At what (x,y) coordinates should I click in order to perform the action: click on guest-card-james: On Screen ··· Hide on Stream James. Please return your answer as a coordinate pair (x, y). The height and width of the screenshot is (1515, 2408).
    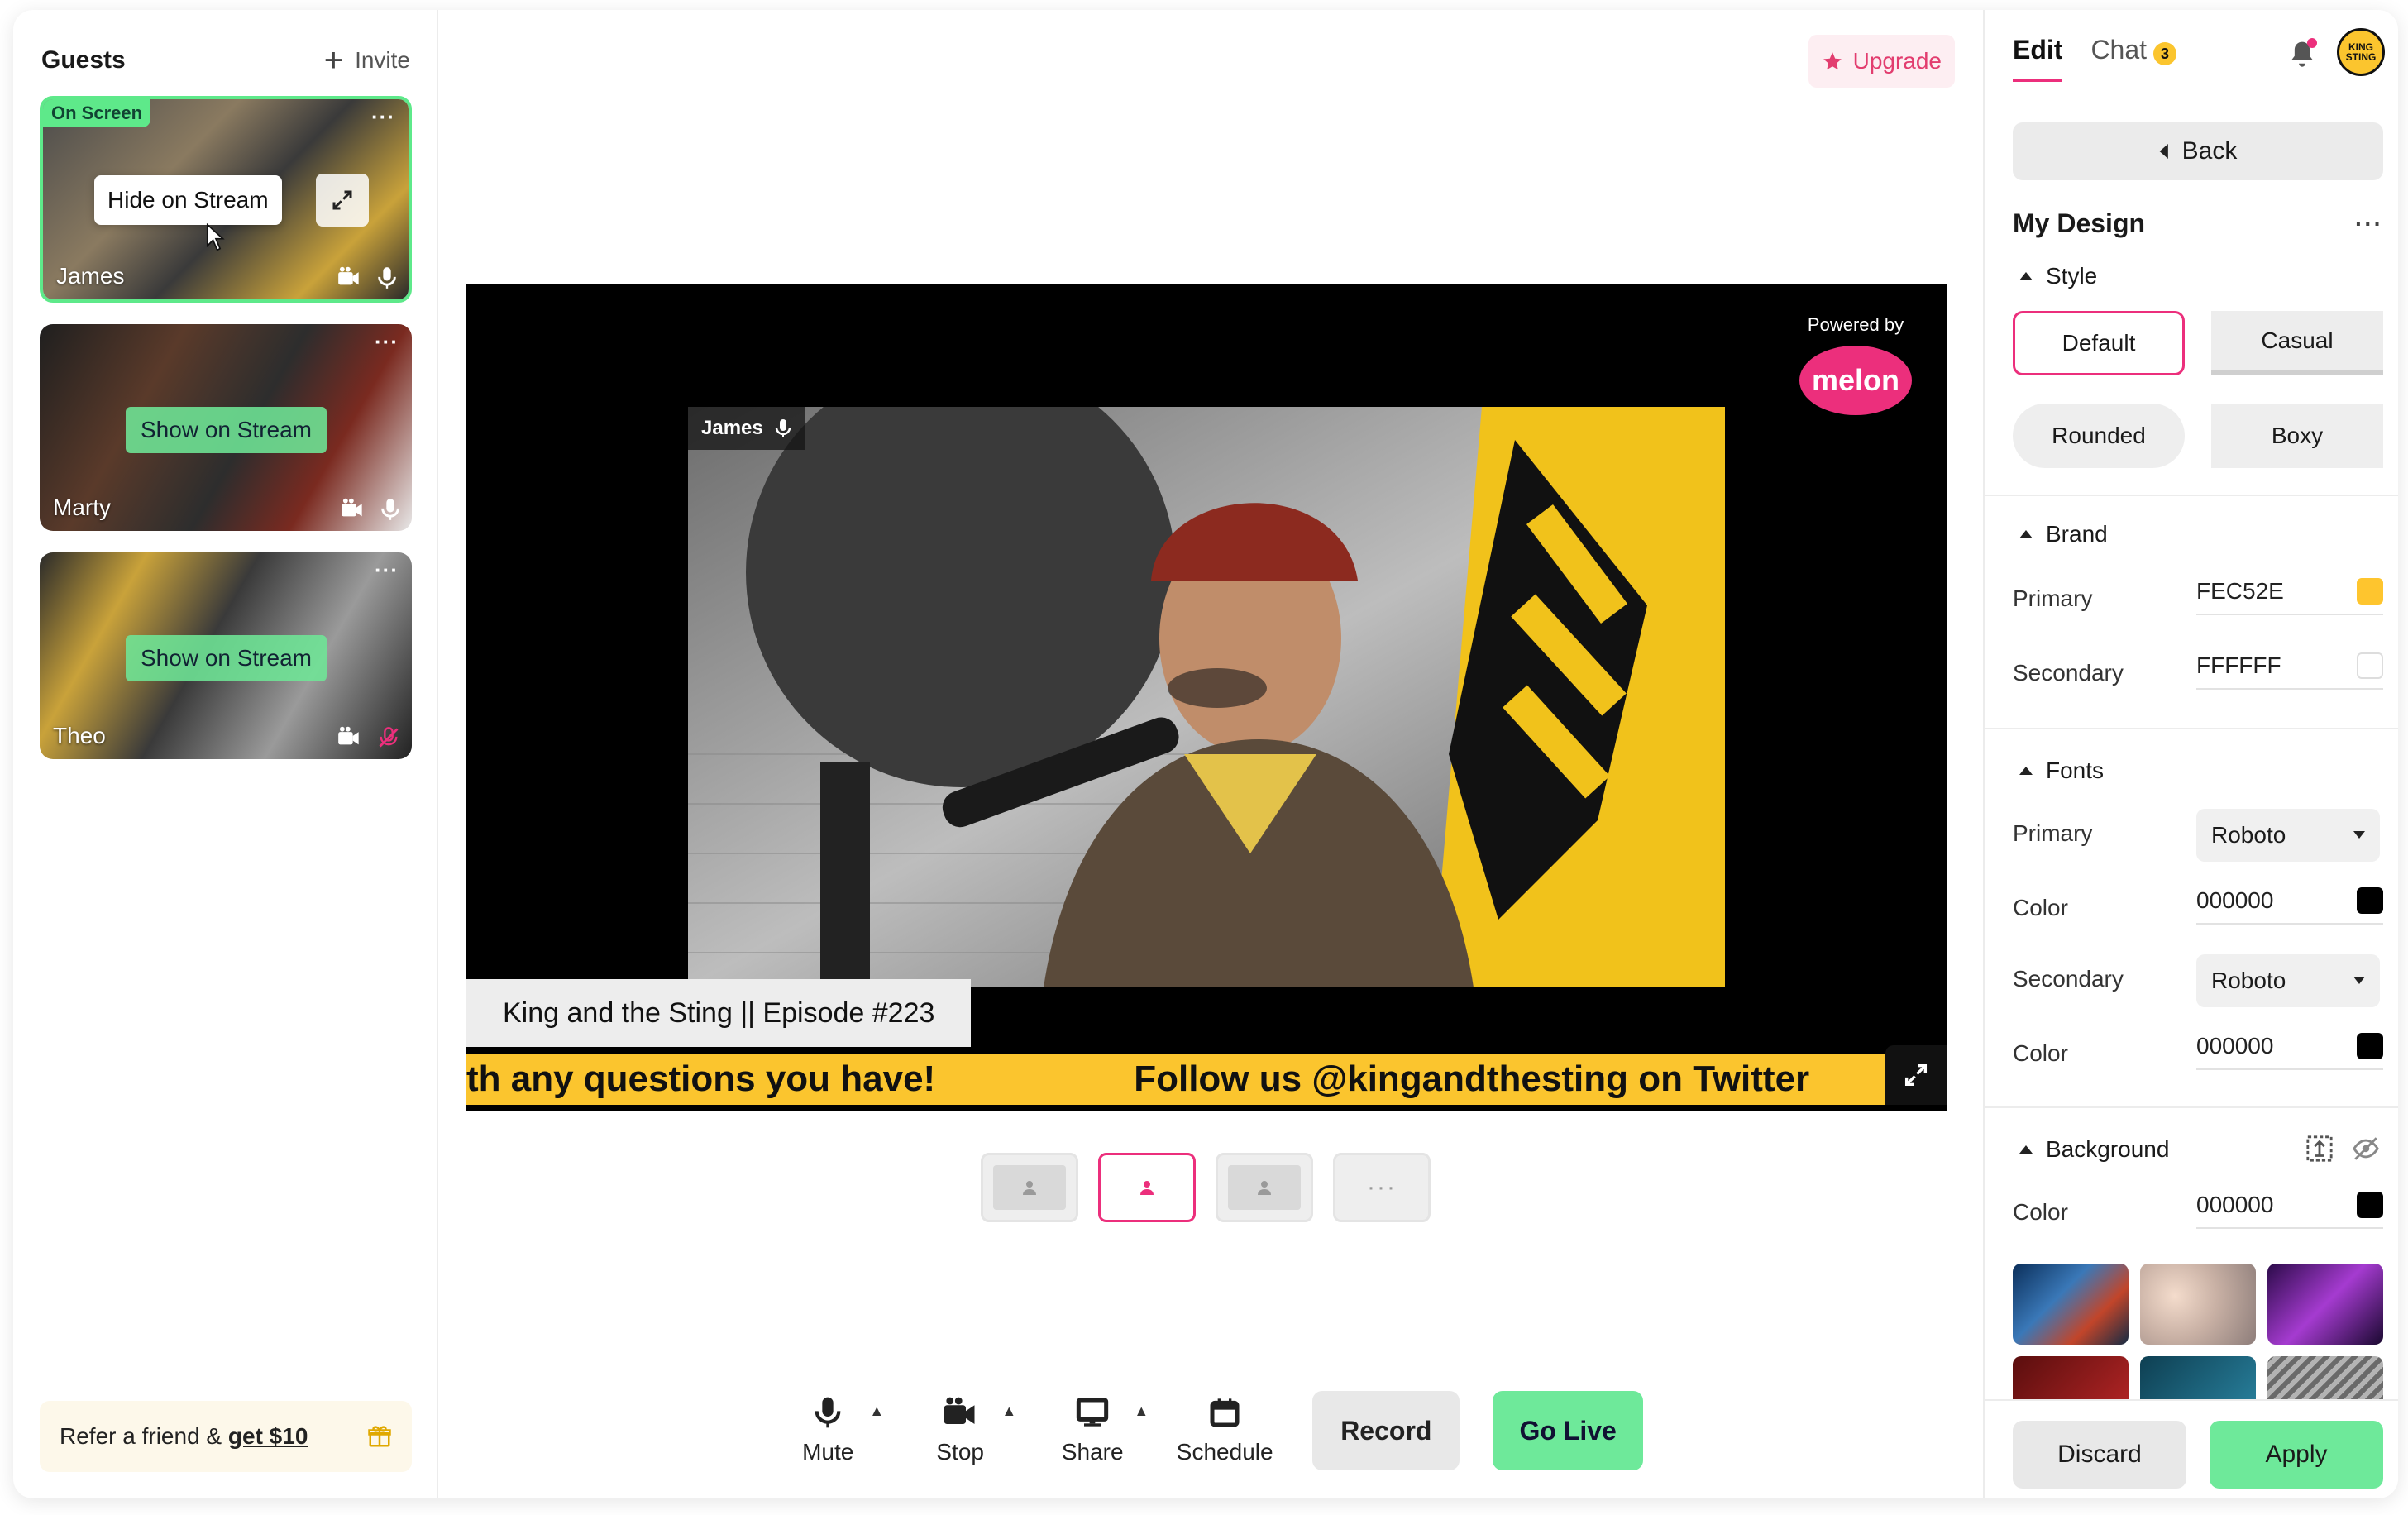
    Looking at the image, I should click on (226, 199).